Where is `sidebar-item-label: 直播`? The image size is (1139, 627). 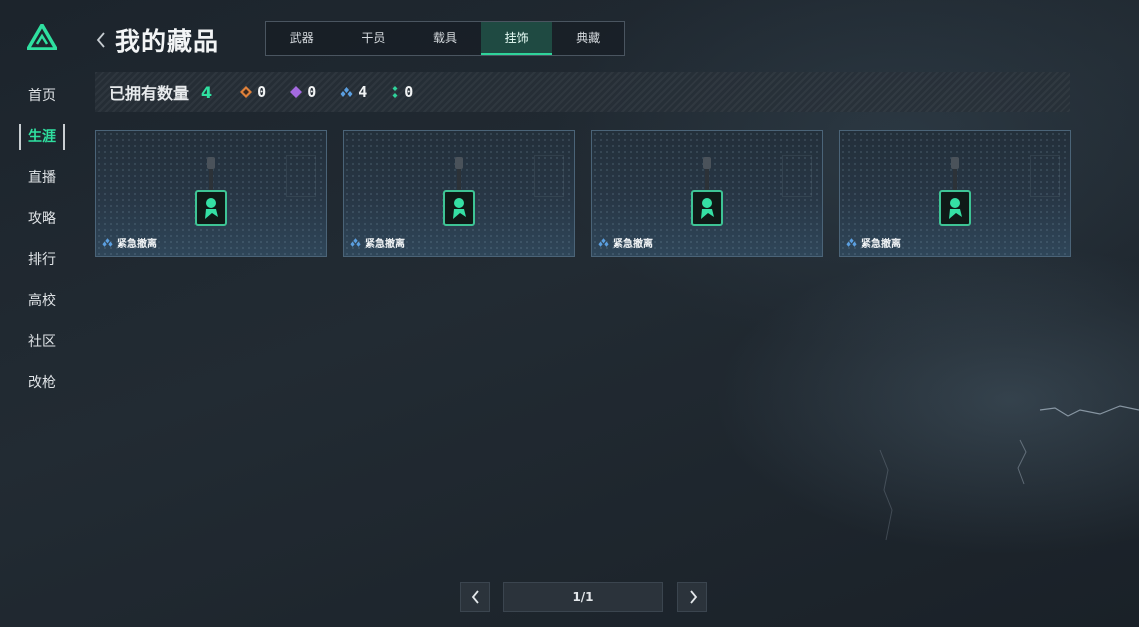
sidebar-item-label: 直播 is located at coordinates (42, 178).